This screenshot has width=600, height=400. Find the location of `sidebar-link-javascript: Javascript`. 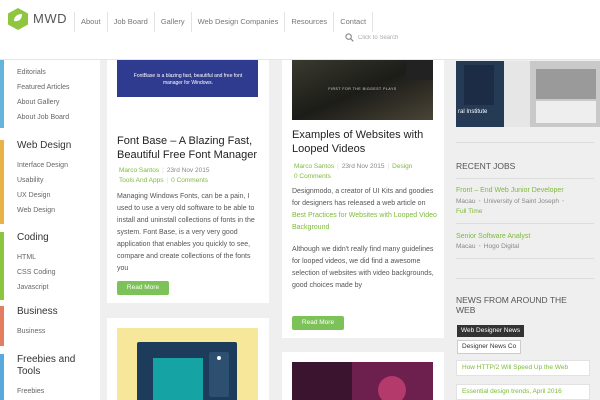

sidebar-link-javascript: Javascript is located at coordinates (58, 287).